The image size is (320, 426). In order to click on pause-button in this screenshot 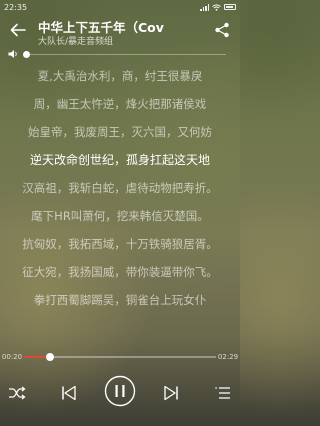, I will do `click(120, 391)`.